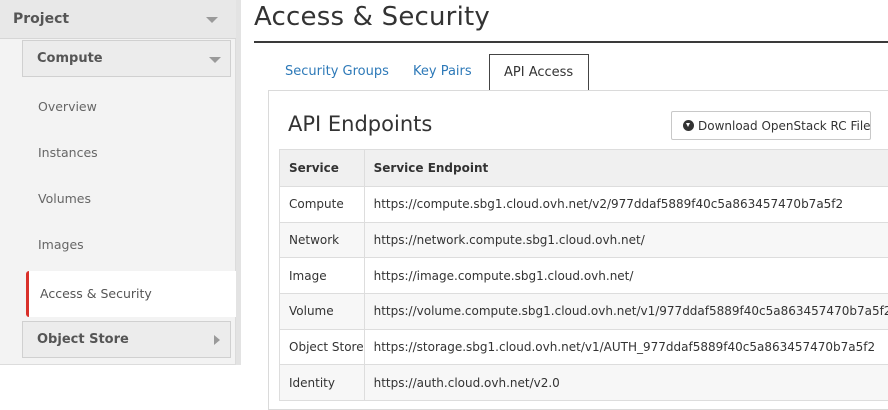 This screenshot has width=888, height=410. I want to click on service-cell: Image, so click(322, 276).